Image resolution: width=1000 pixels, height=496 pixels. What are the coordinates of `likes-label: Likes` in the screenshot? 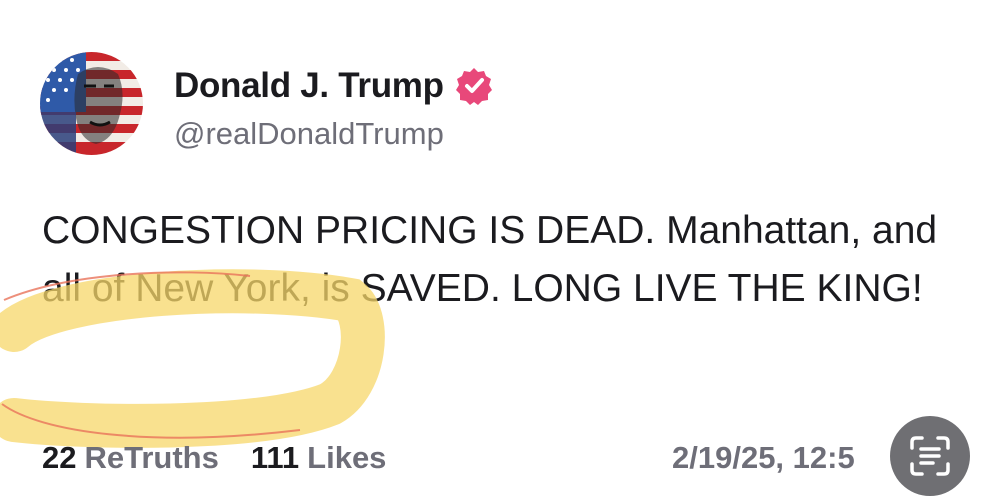 It's located at (346, 458).